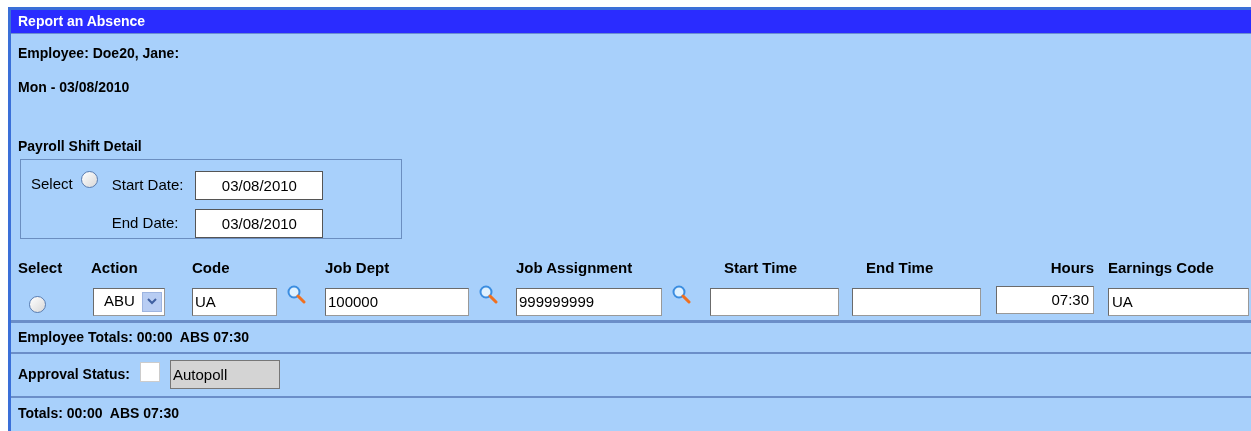 The width and height of the screenshot is (1251, 431). What do you see at coordinates (589, 301) in the screenshot?
I see `lookup-field: 999999999` at bounding box center [589, 301].